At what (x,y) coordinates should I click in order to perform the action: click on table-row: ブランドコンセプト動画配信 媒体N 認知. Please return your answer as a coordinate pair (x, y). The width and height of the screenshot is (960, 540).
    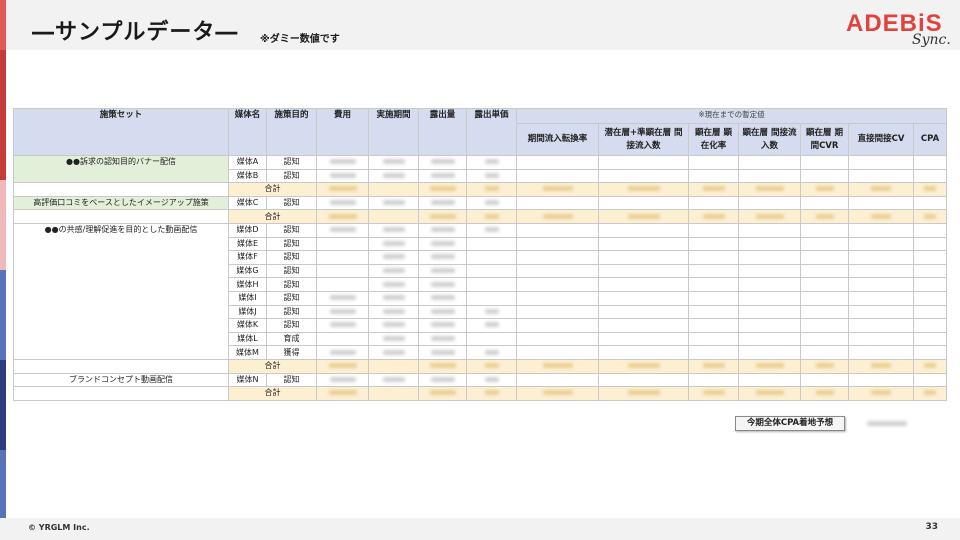
    Looking at the image, I should click on (480, 380).